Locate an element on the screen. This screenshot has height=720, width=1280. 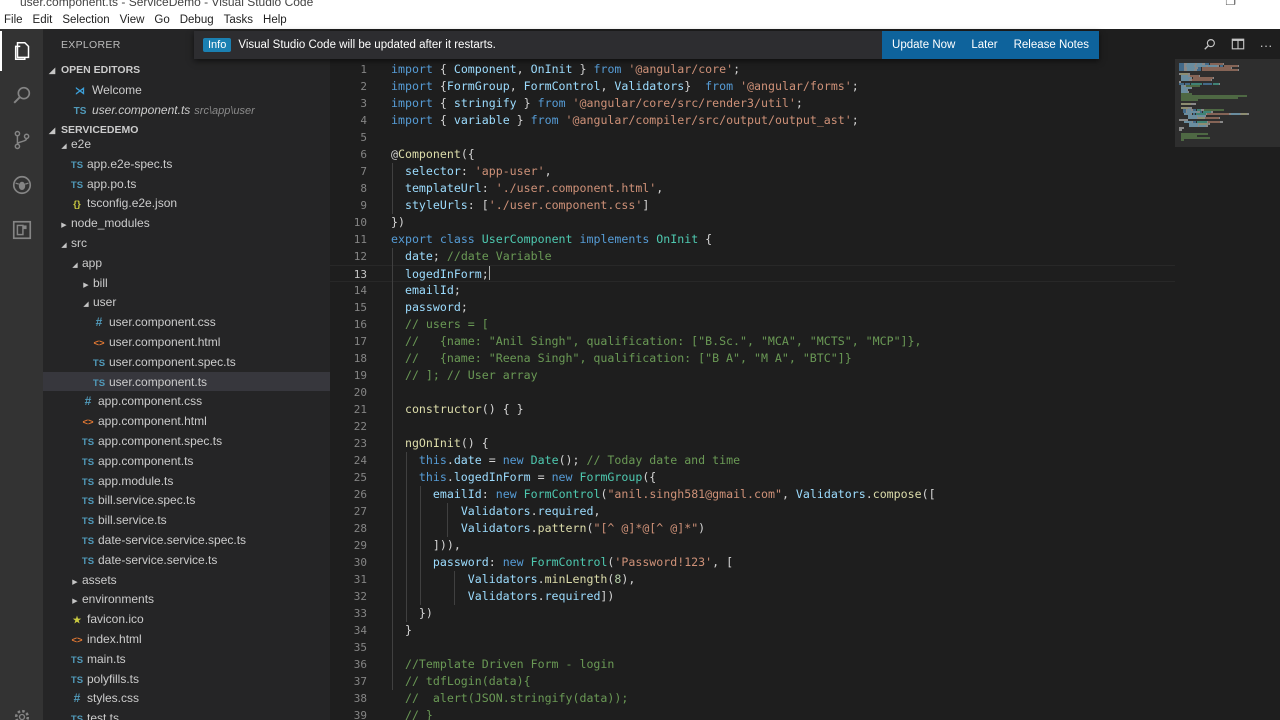
code-line: 19 // ]; // User array is located at coordinates (752, 375).